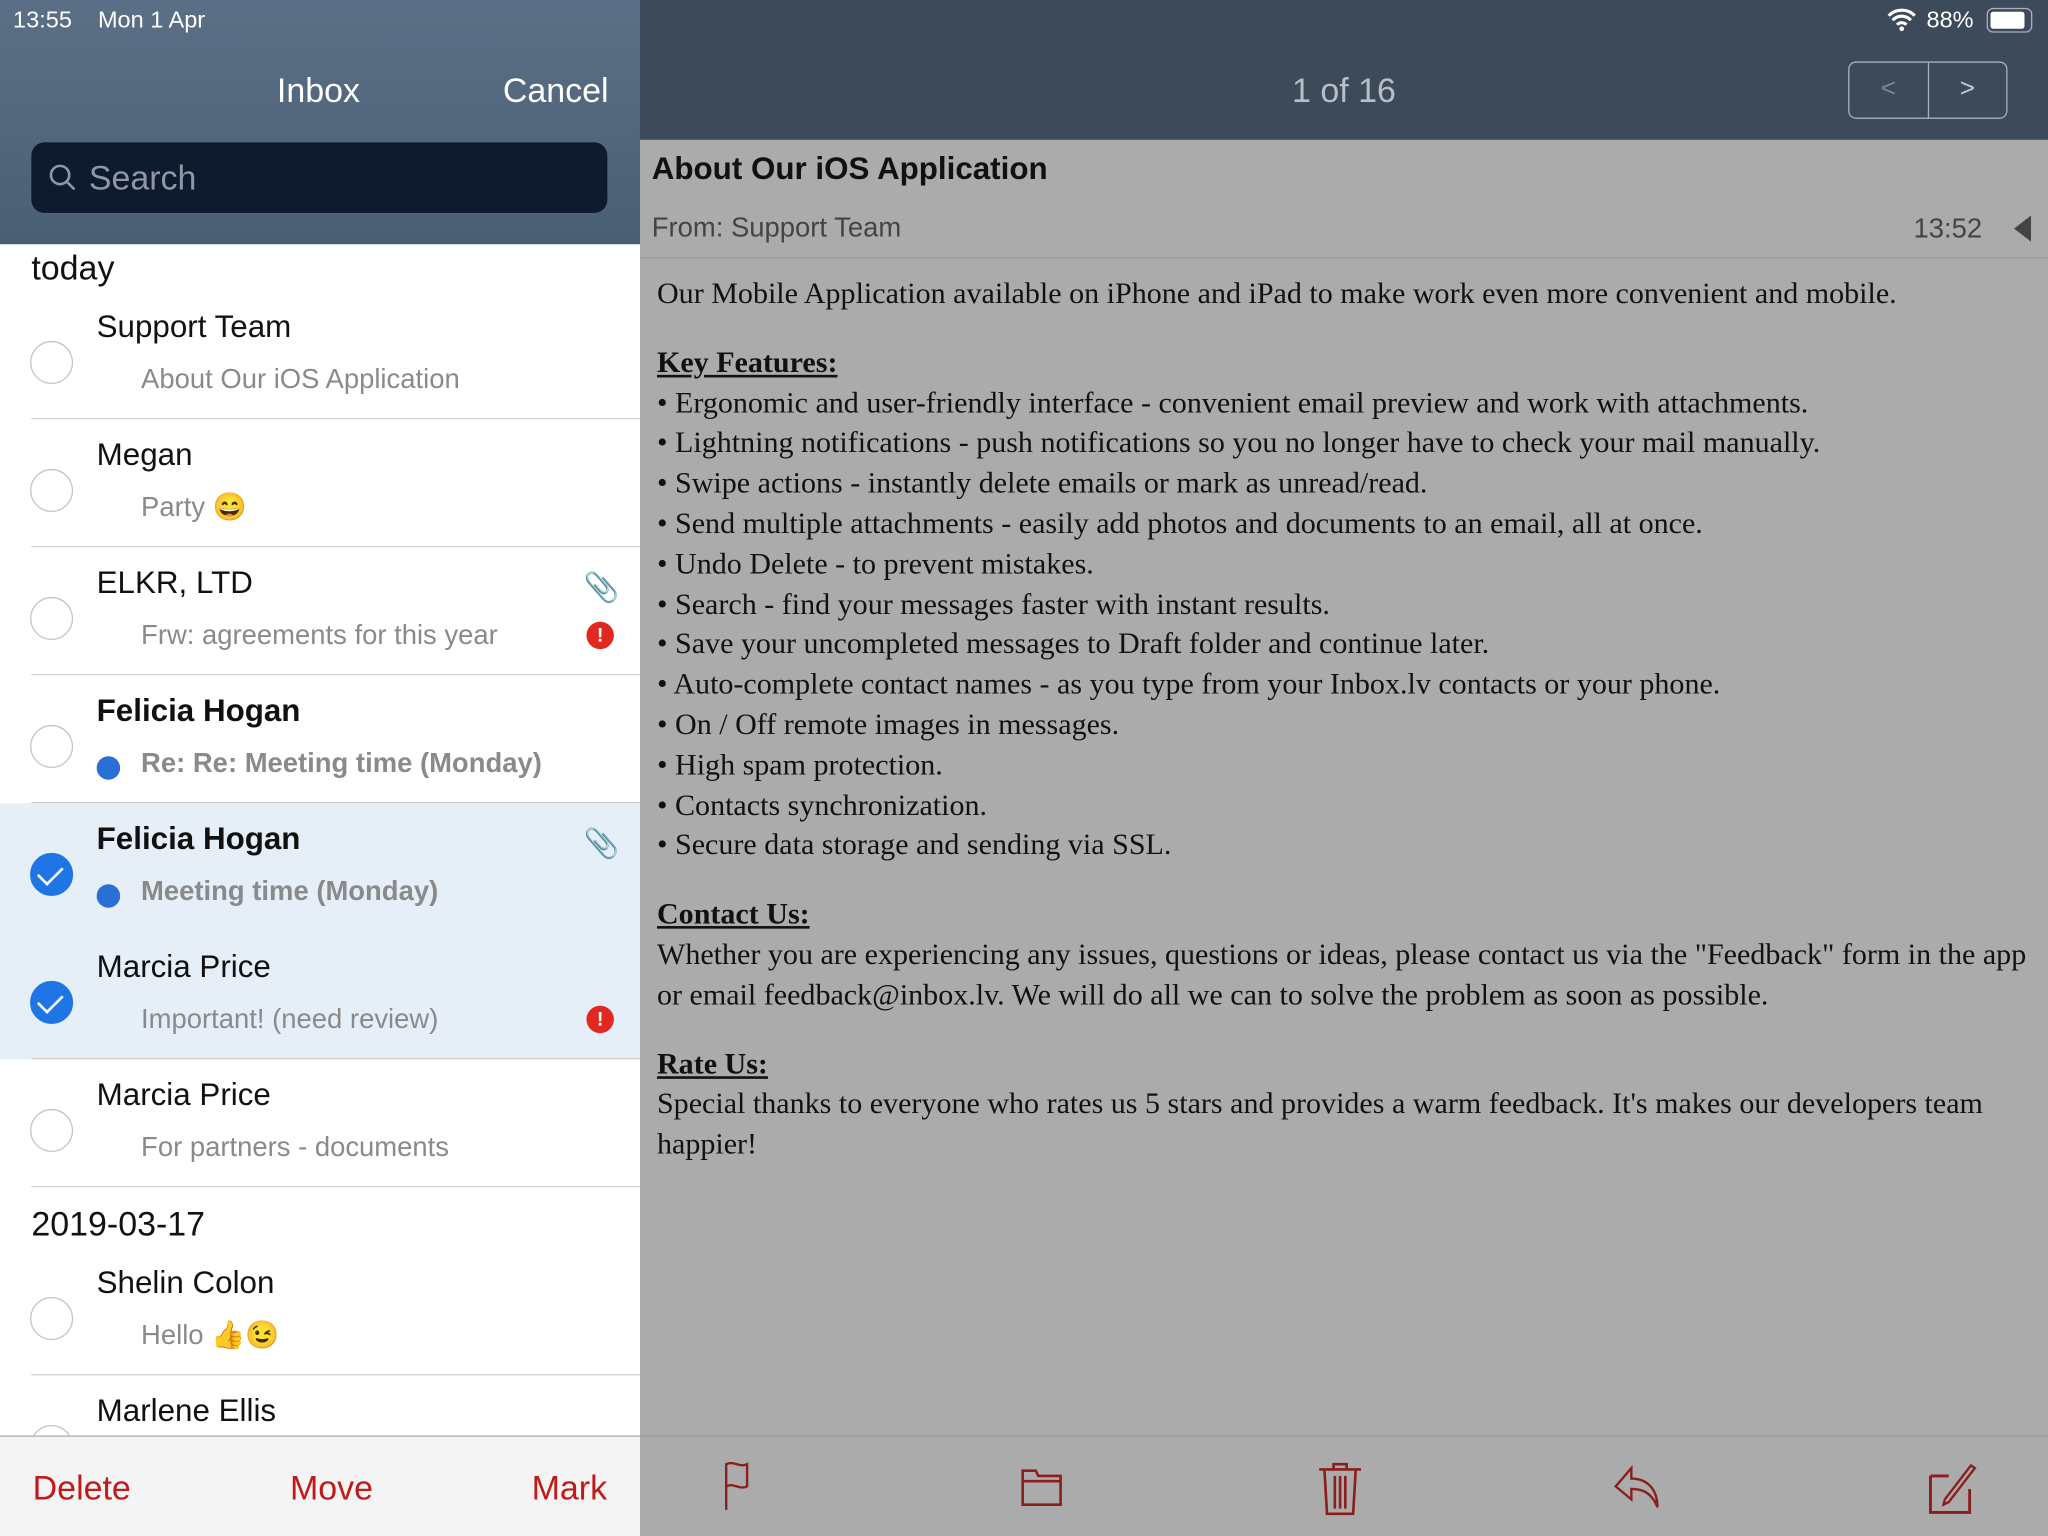 This screenshot has width=2048, height=1536. Describe the element at coordinates (290, 891) in the screenshot. I see `message-subject-preview: Meeting time (Monday)` at that location.